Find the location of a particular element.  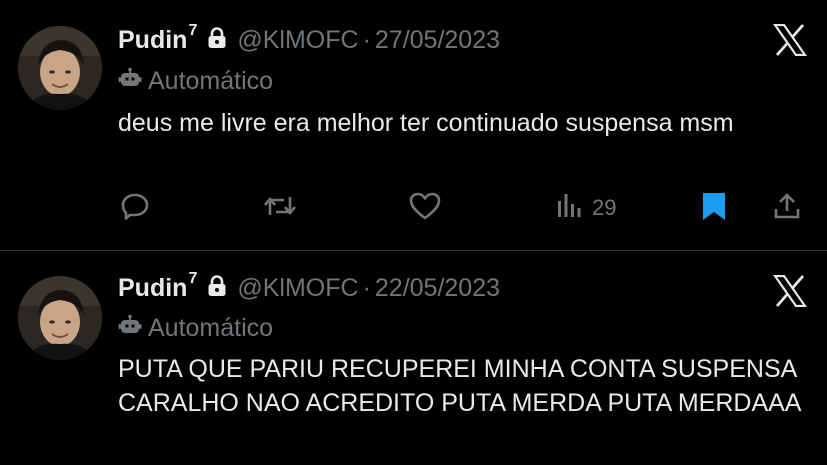

views-icon is located at coordinates (569, 208).